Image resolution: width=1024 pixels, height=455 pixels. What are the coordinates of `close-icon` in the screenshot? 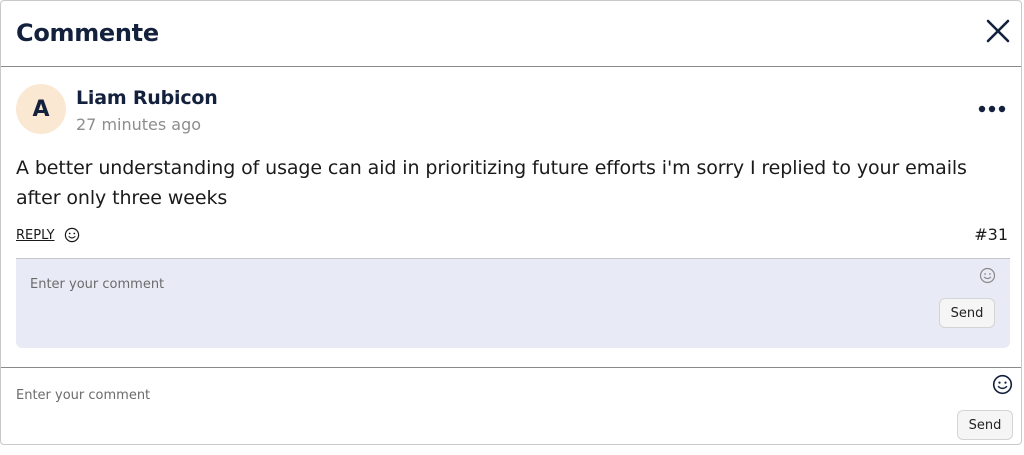 It's located at (998, 31).